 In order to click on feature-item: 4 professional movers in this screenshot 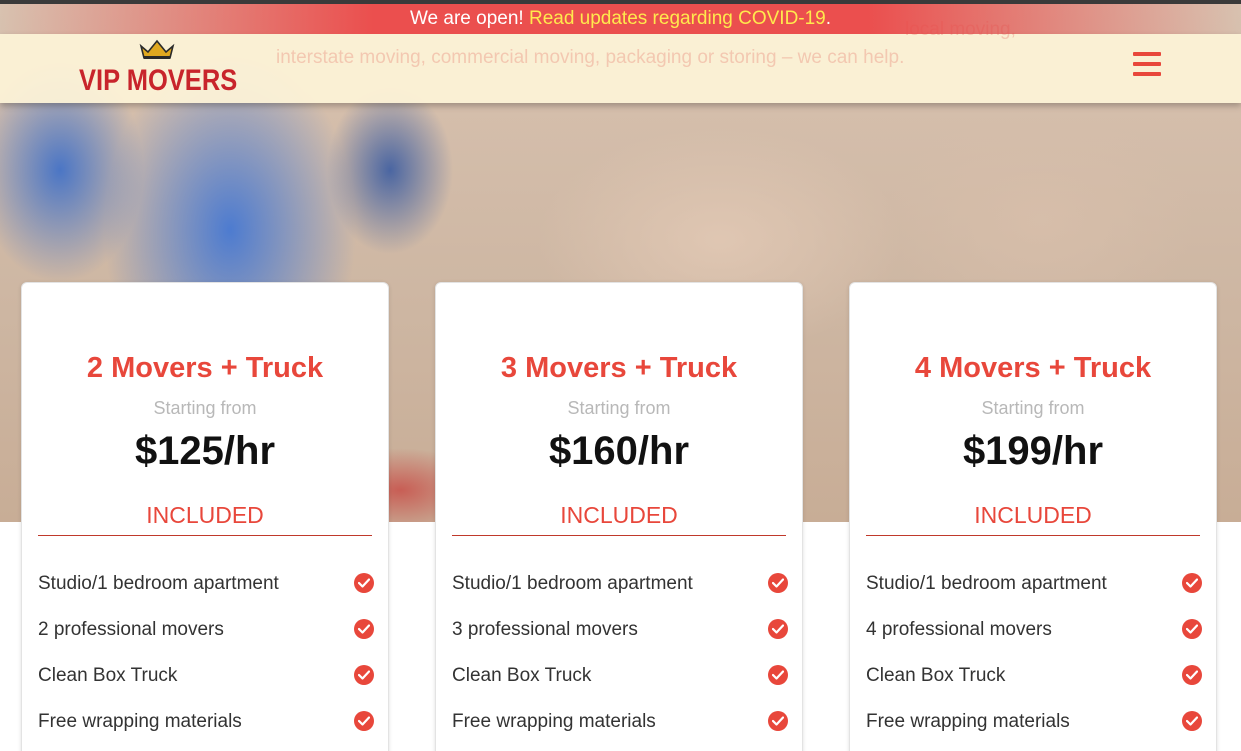, I will do `click(1034, 639)`.